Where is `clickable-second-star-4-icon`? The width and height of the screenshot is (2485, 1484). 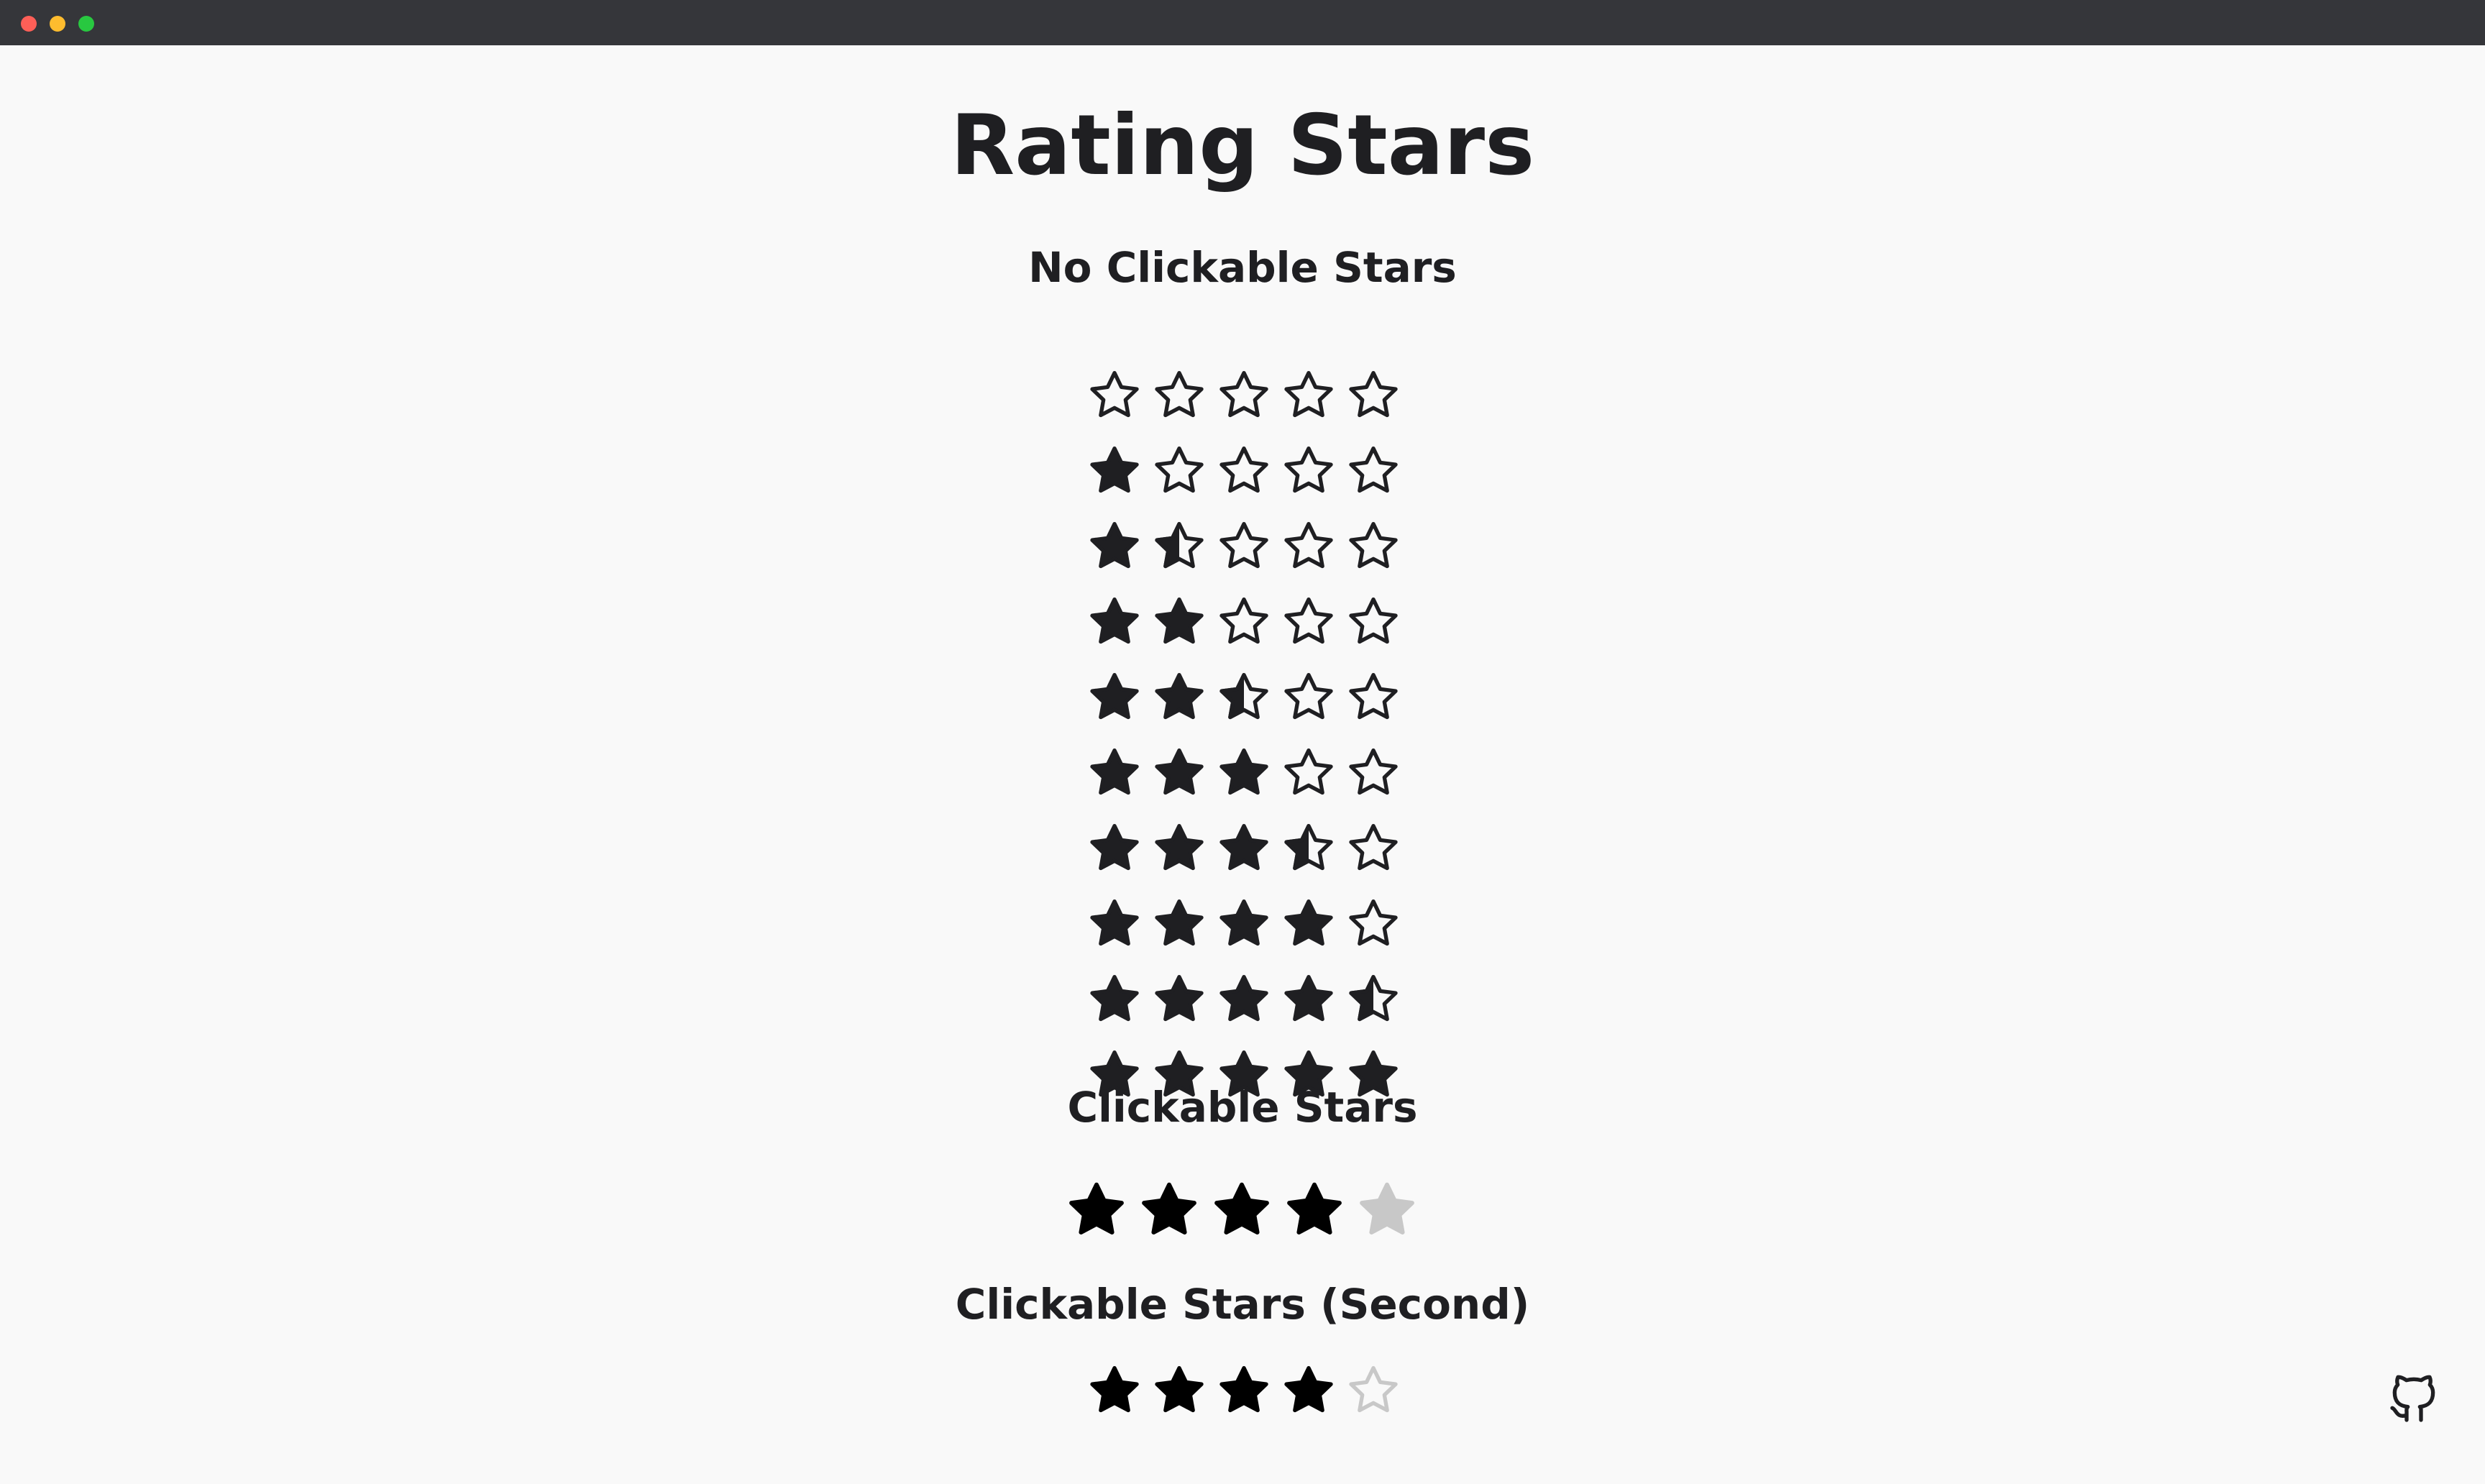 clickable-second-star-4-icon is located at coordinates (1308, 1390).